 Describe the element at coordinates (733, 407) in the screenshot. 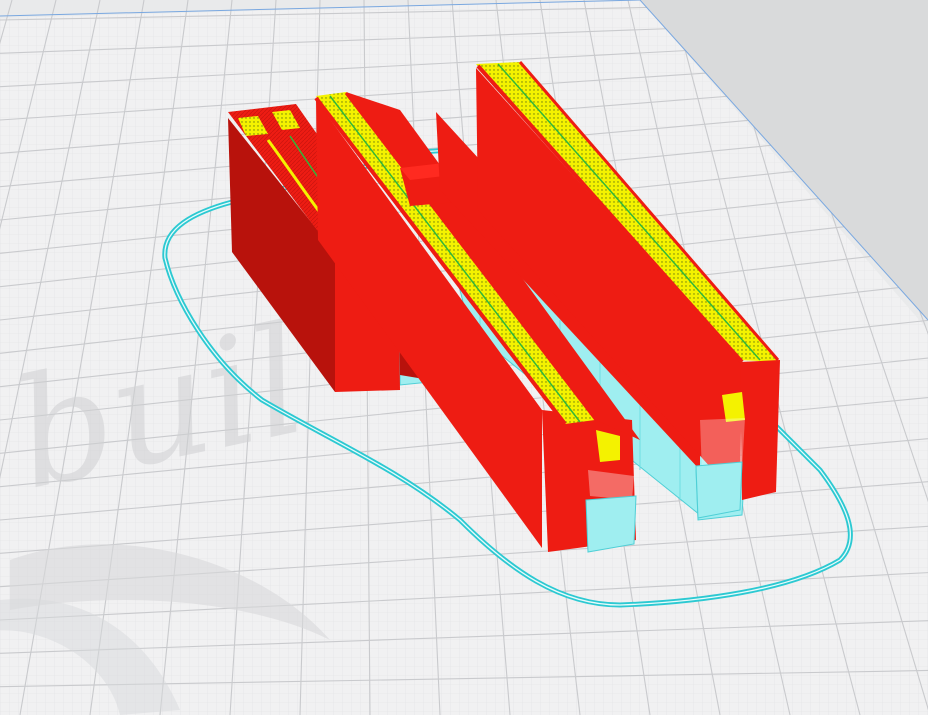

I see `right-part-slot` at that location.